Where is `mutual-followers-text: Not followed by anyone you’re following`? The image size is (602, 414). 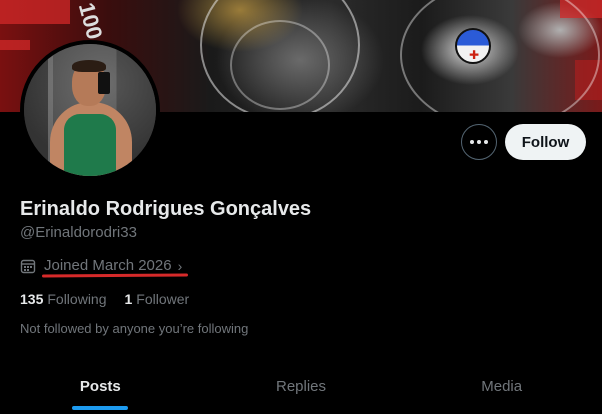 mutual-followers-text: Not followed by anyone you’re following is located at coordinates (134, 328).